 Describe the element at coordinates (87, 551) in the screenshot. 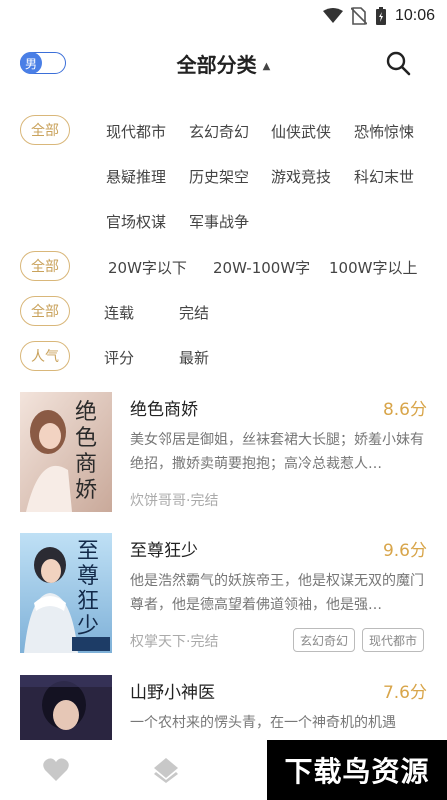

I see `cover-title-char: 至` at that location.